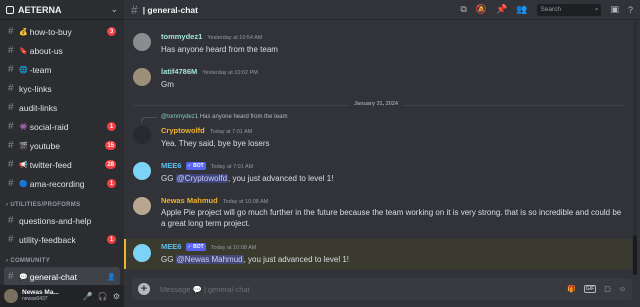 This screenshot has height=307, width=640. I want to click on channel-item: # 🔵 ama-recording 1, so click(62, 183).